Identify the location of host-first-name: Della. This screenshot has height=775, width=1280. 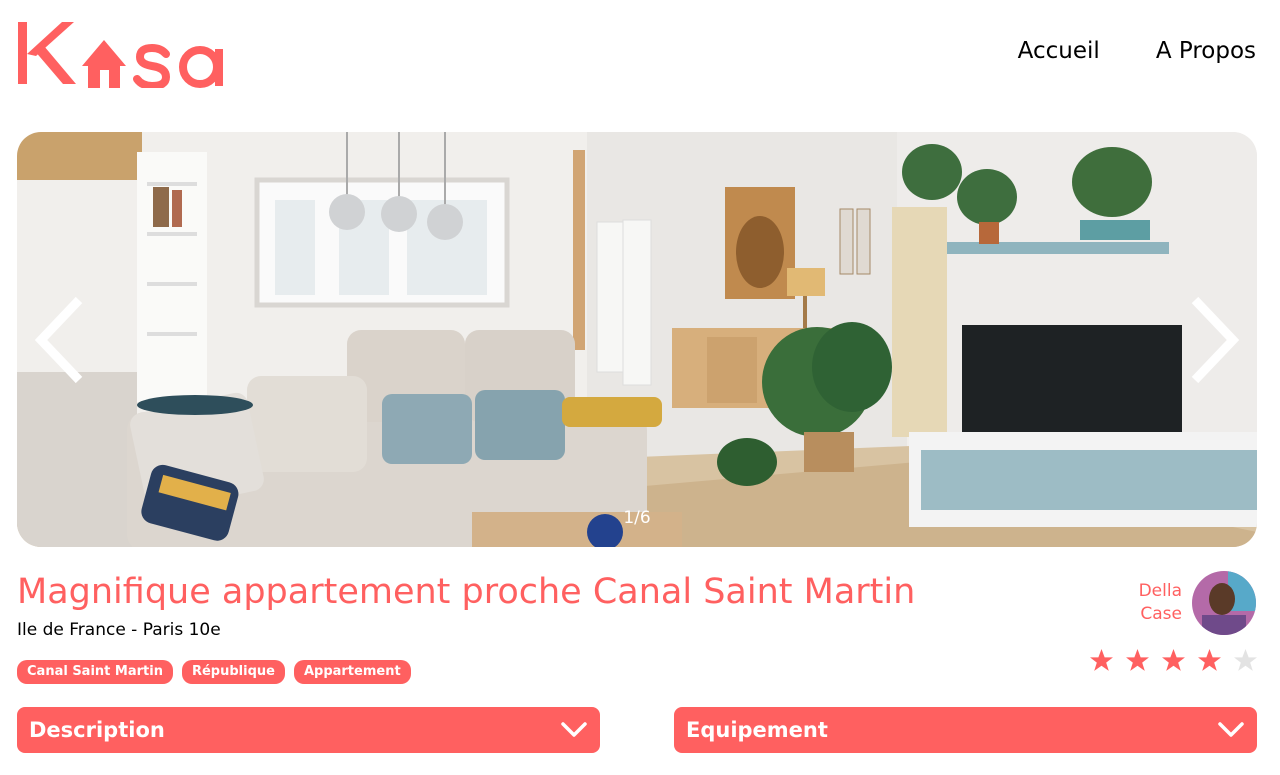
(1160, 591).